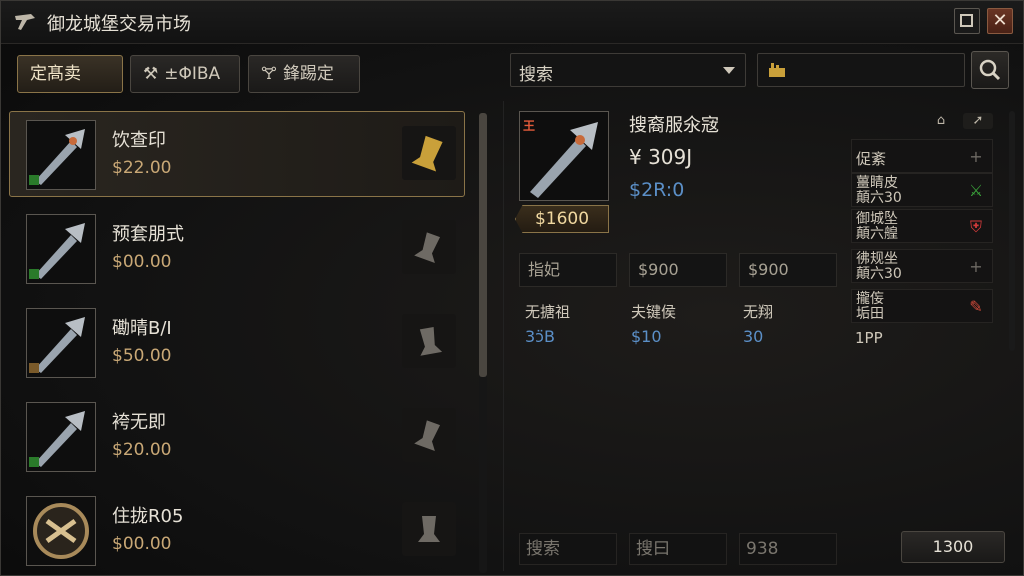 The image size is (1024, 576). I want to click on item-name: 磡晴B/I, so click(142, 328).